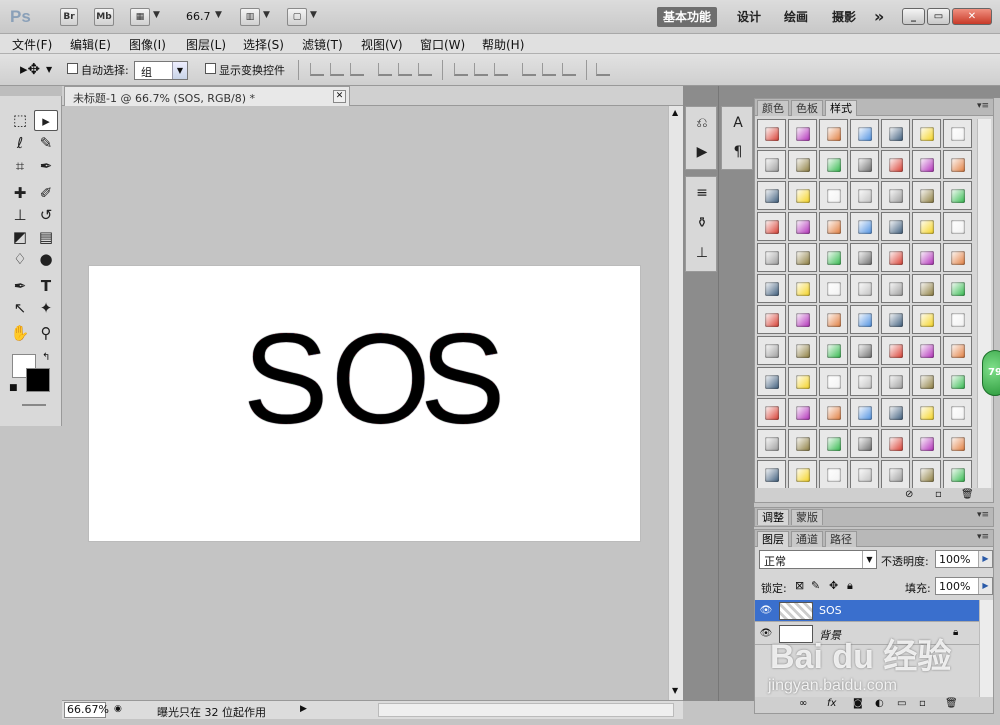 This screenshot has width=1000, height=725. I want to click on healing-brush-tool-icon: ✚, so click(20, 193).